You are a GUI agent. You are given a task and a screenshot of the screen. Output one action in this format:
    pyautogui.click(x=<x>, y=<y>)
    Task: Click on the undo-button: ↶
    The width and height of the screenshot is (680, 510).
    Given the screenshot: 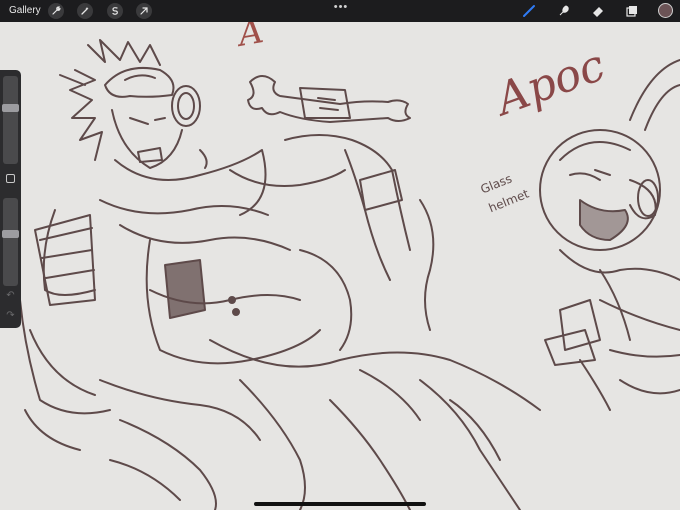 What is the action you would take?
    pyautogui.click(x=10, y=296)
    